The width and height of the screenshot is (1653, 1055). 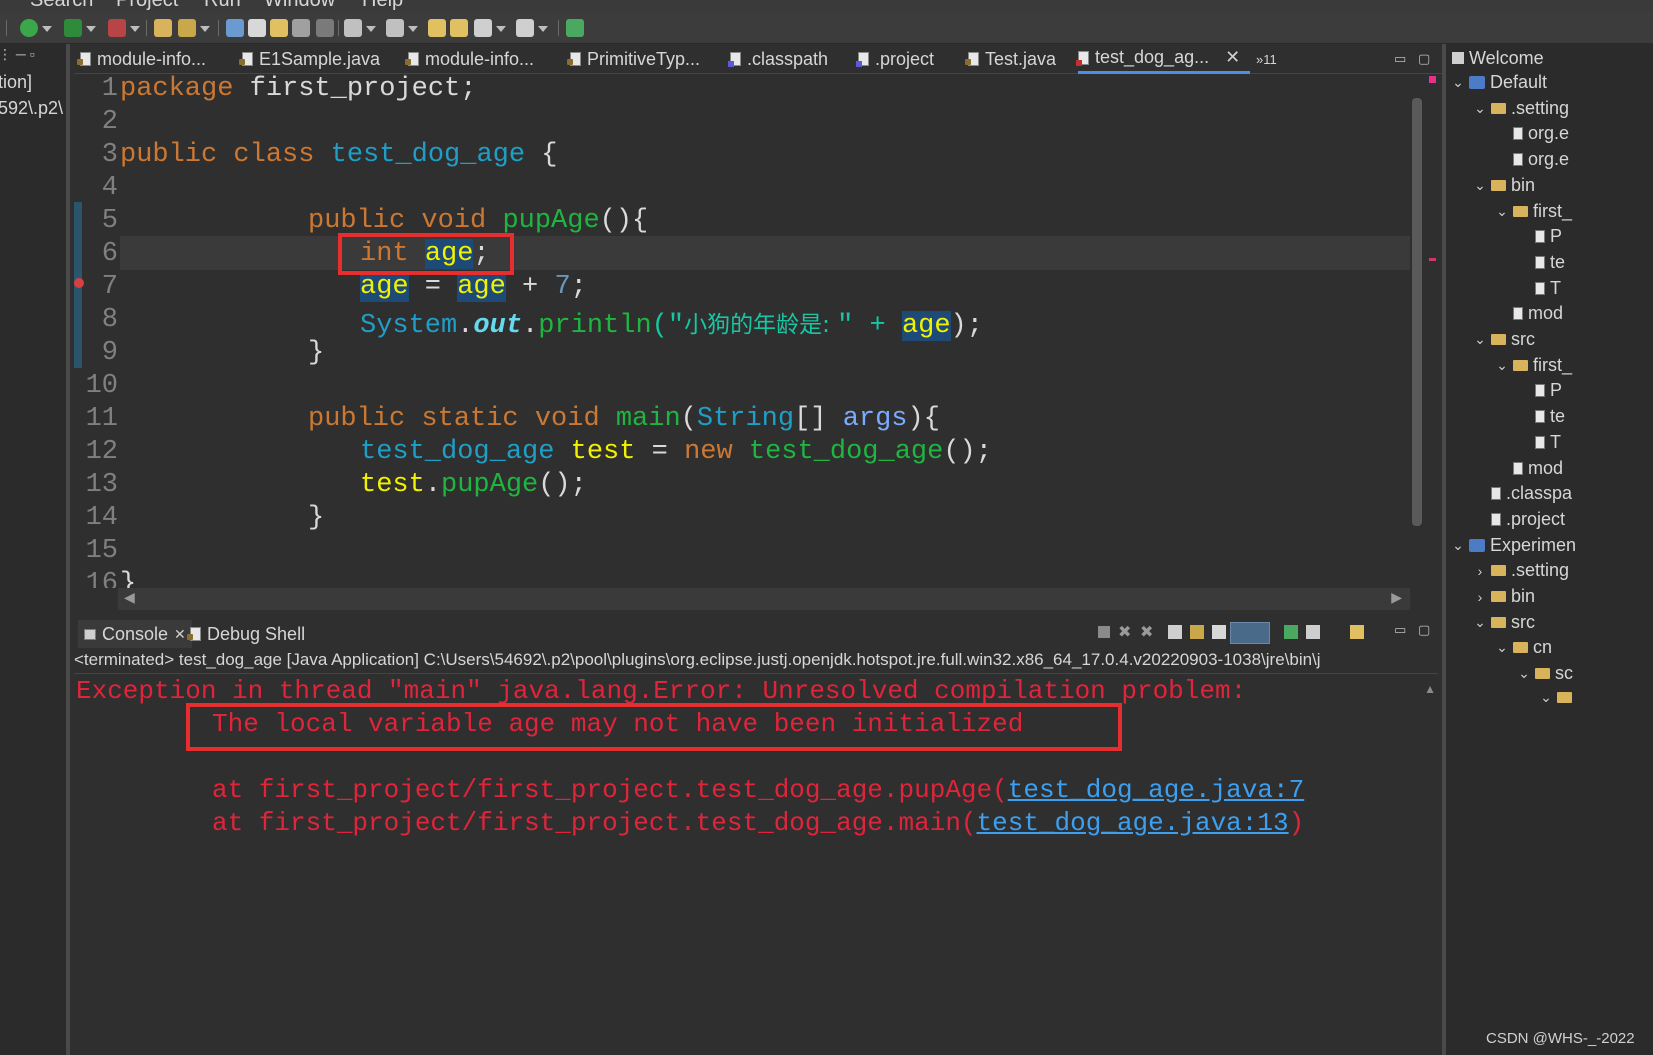 I want to click on tab-console: Console ✕, so click(x=135, y=634).